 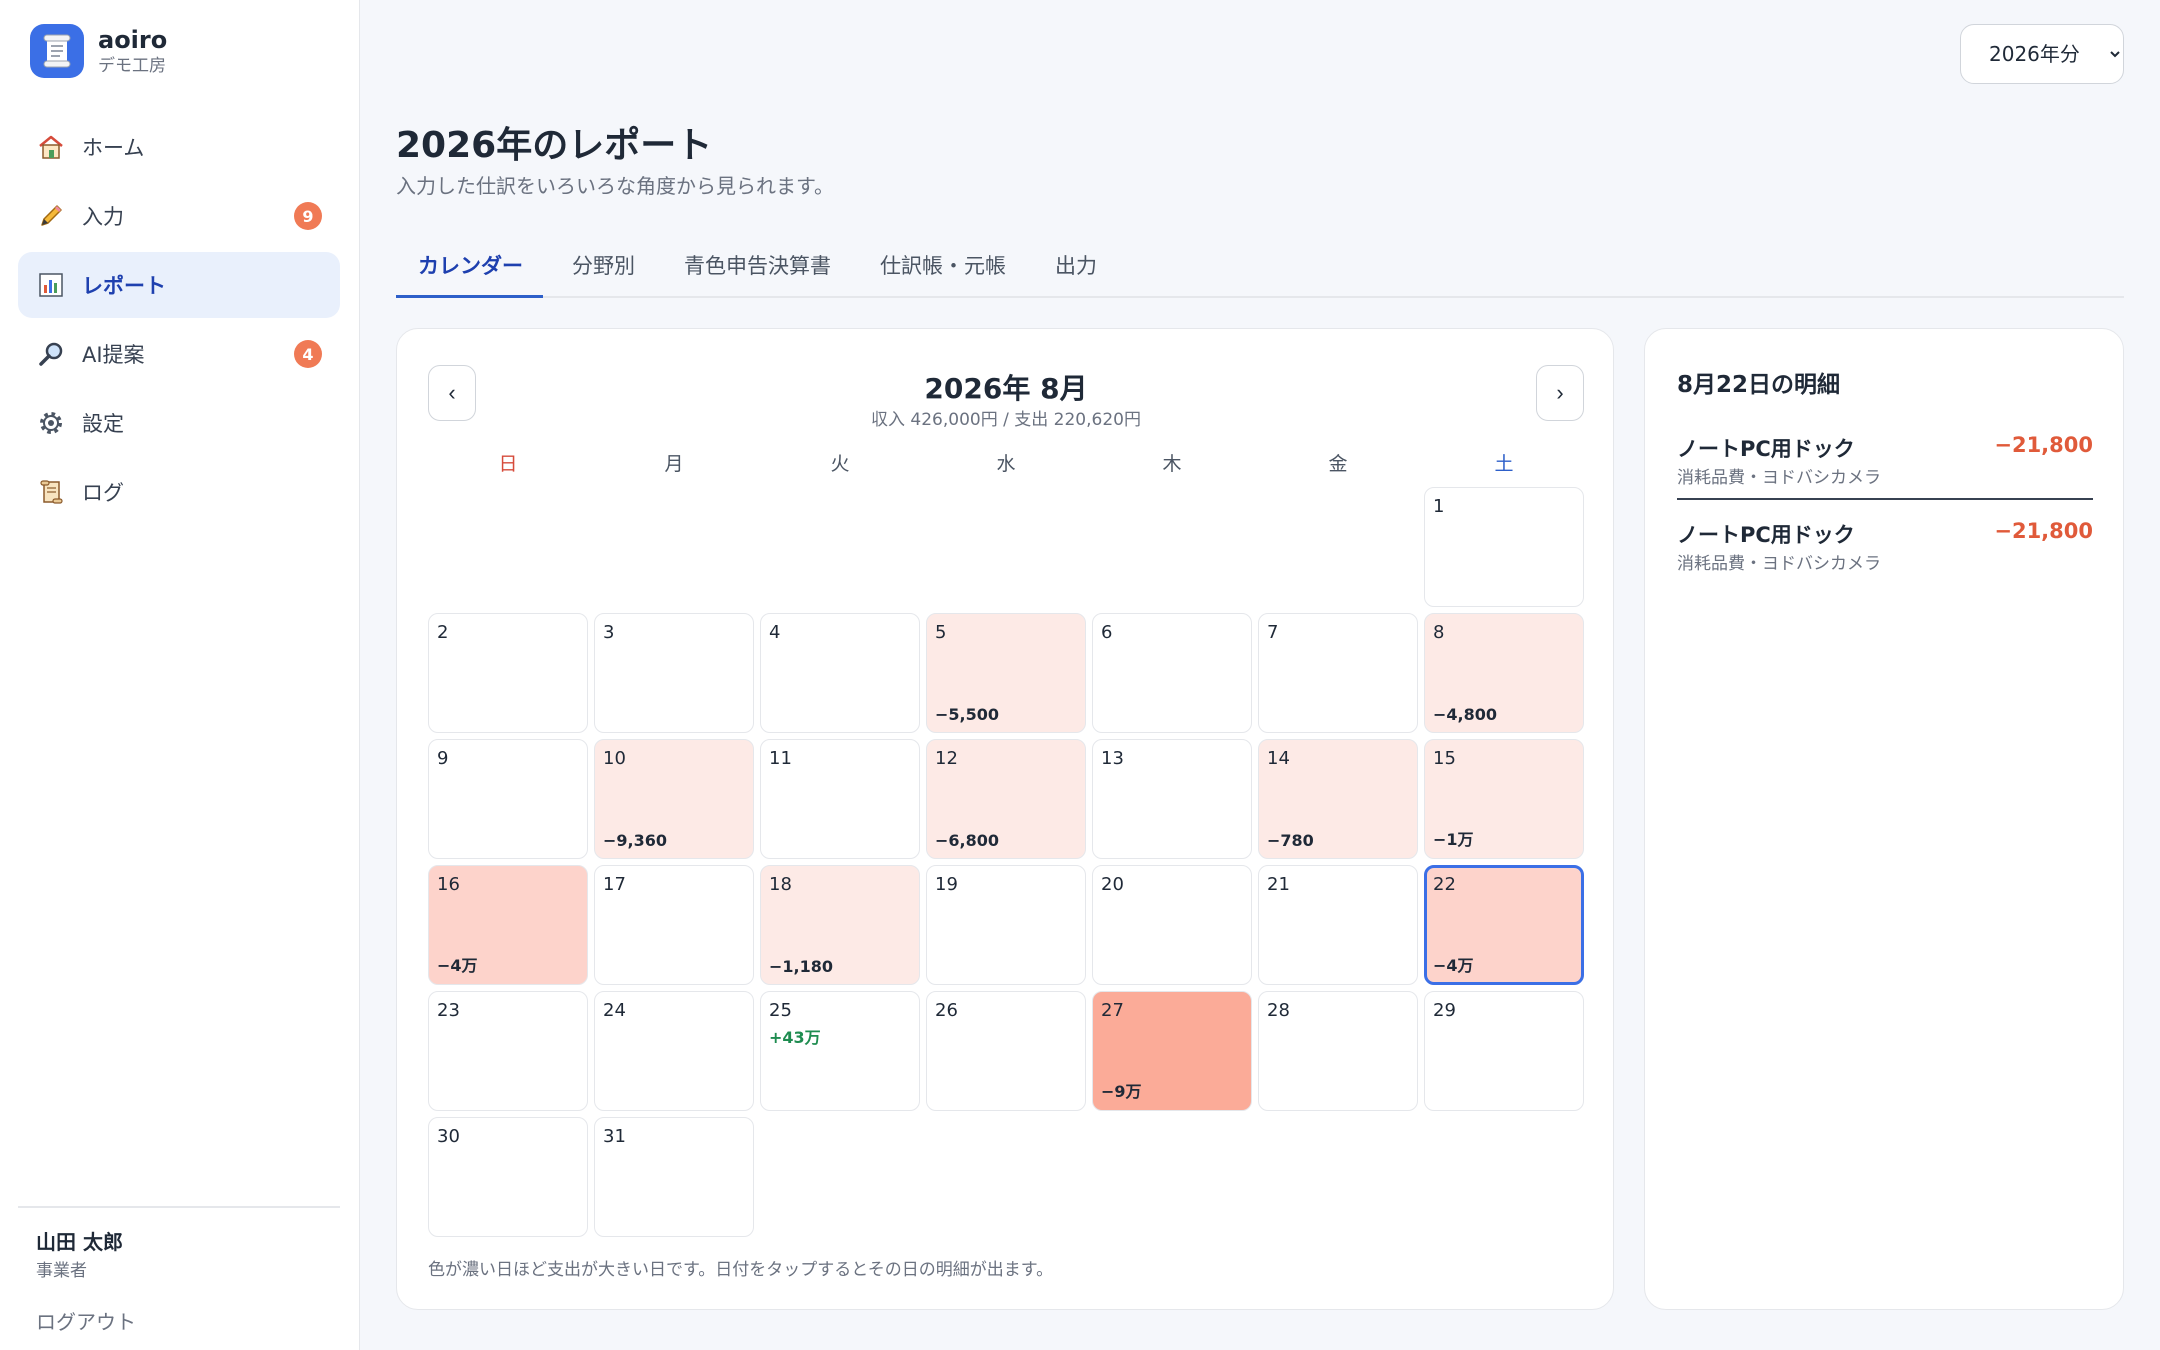 What do you see at coordinates (508, 464) in the screenshot?
I see `weekday-label: 日` at bounding box center [508, 464].